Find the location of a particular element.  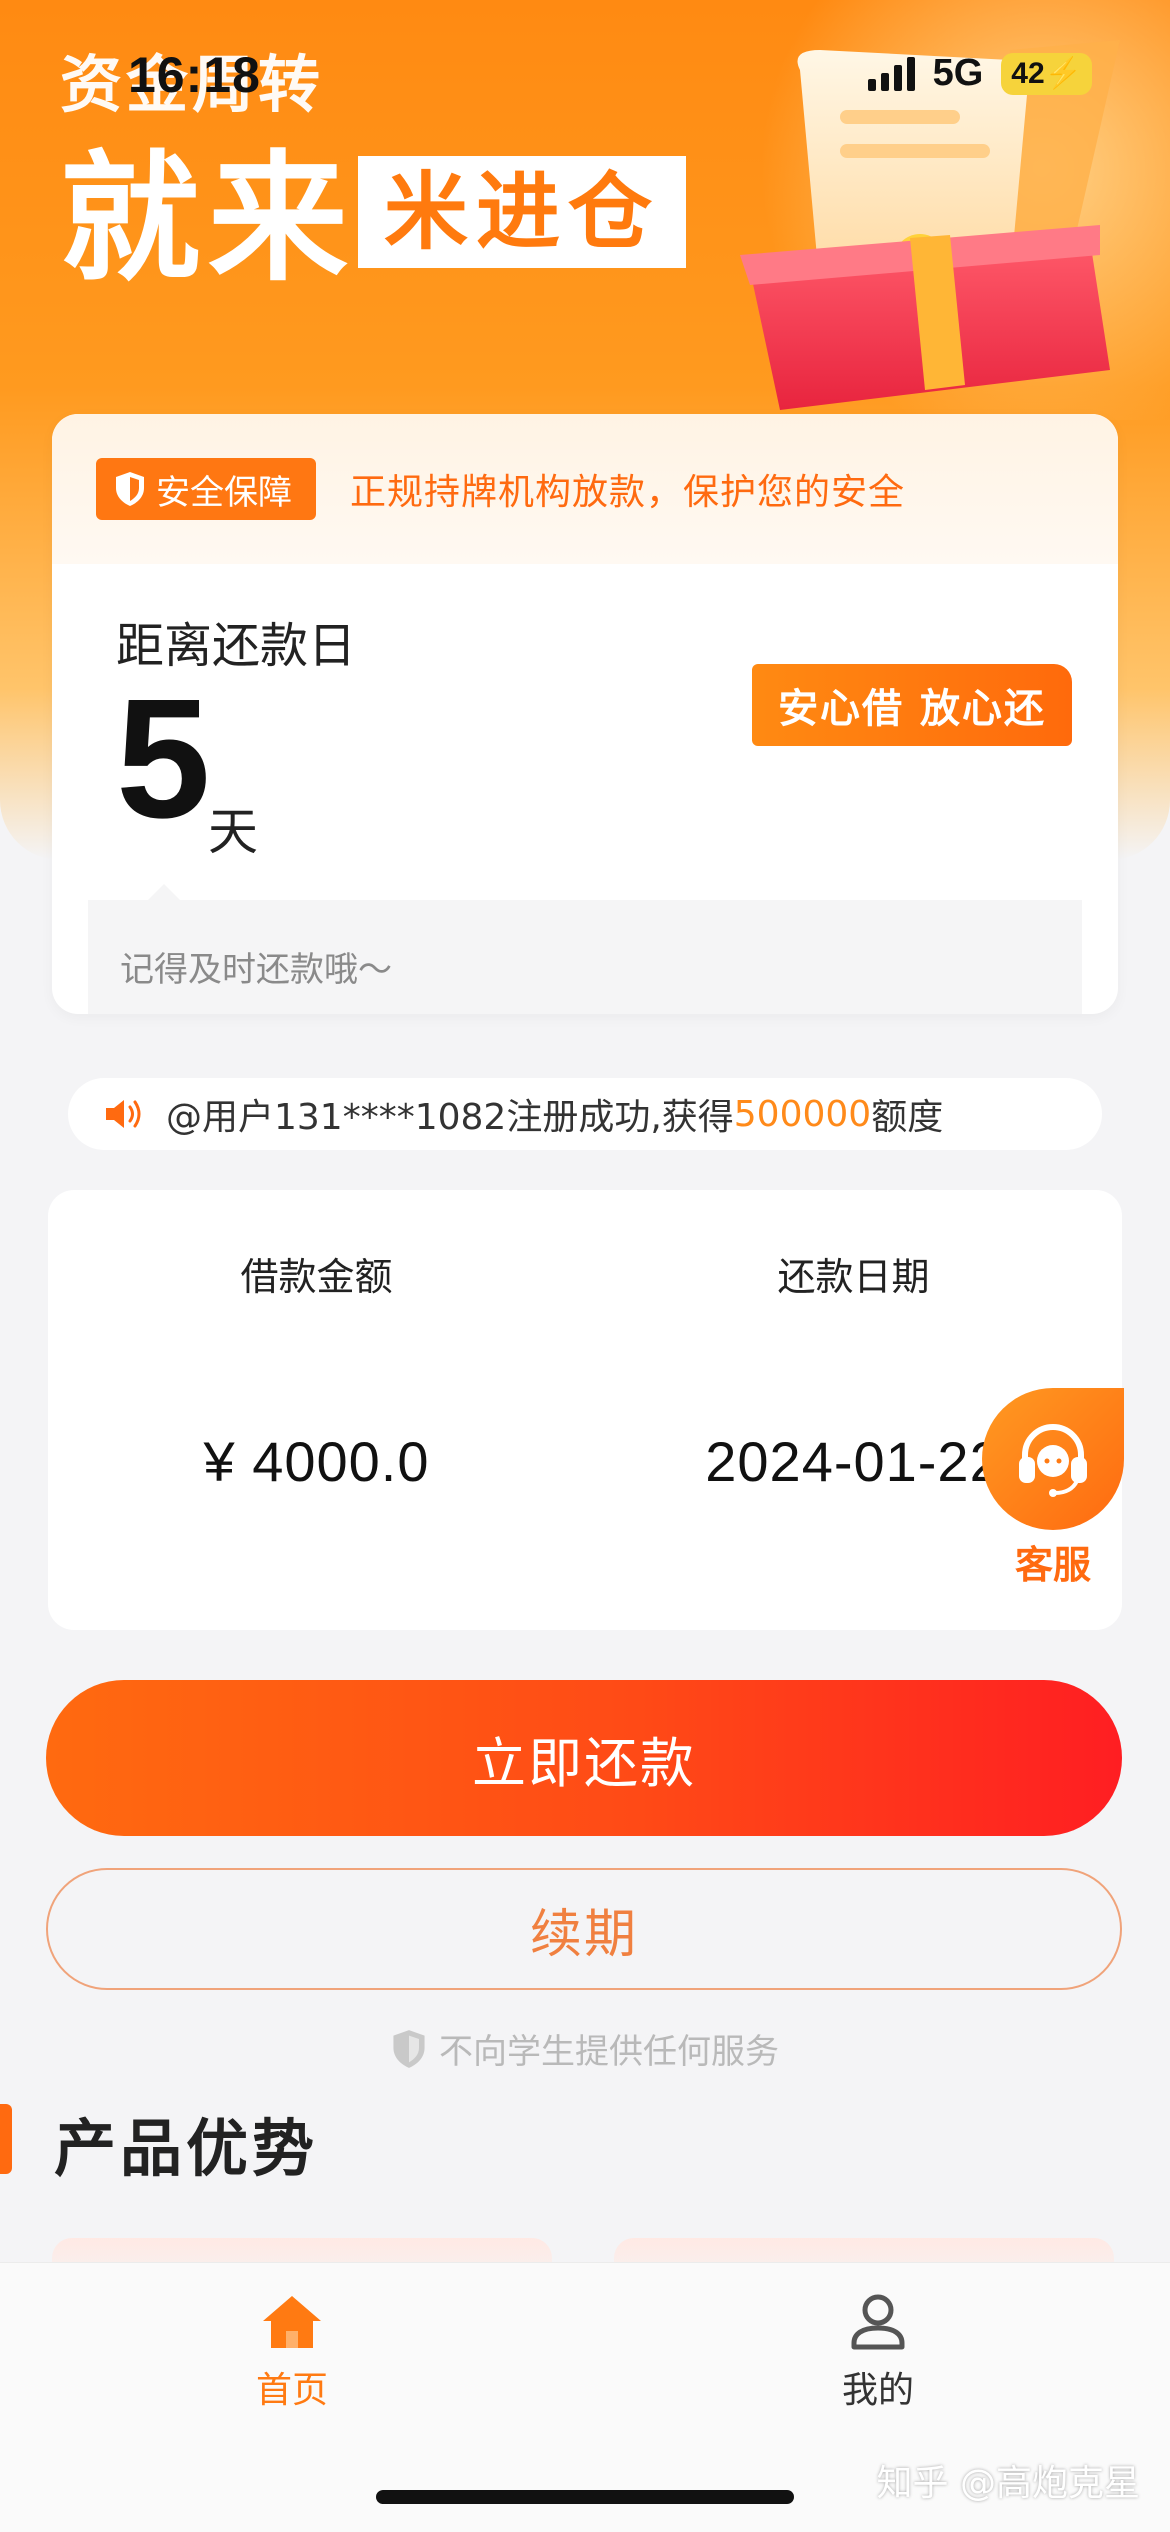

safety-bar: 安全保障 正规持牌机构放款，保护您的安全 is located at coordinates (585, 489).